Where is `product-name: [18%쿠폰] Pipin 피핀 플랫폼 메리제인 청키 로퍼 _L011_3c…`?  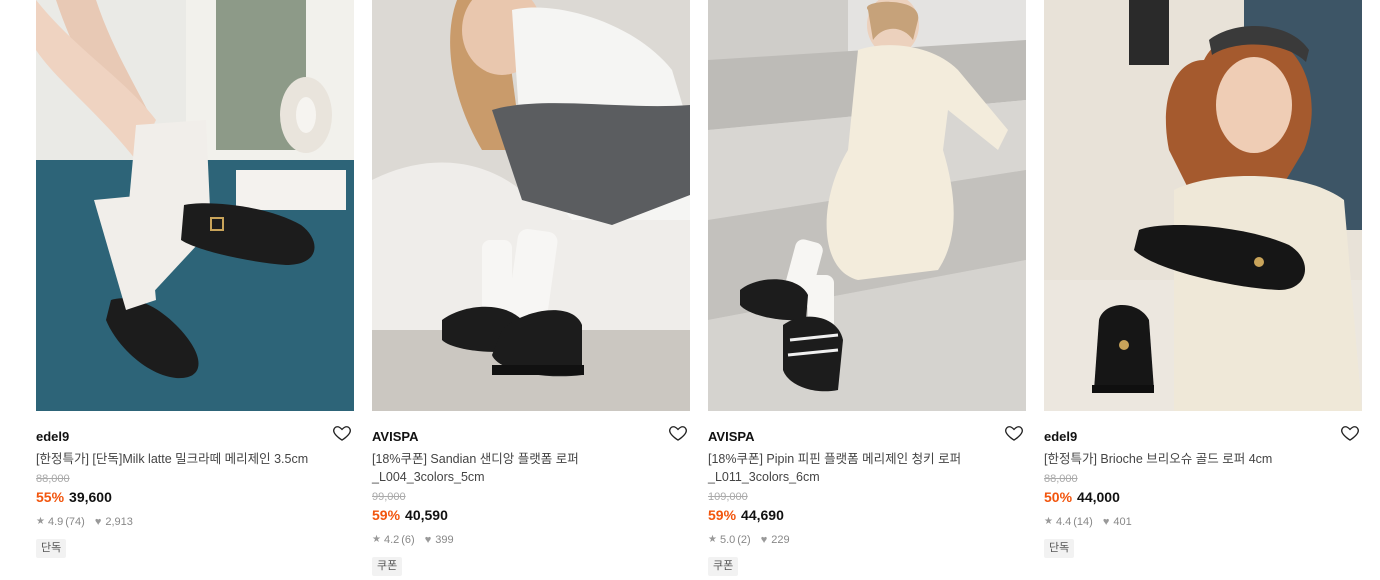 product-name: [18%쿠폰] Pipin 피핀 플랫폼 메리제인 청키 로퍼 _L011_3c… is located at coordinates (858, 468).